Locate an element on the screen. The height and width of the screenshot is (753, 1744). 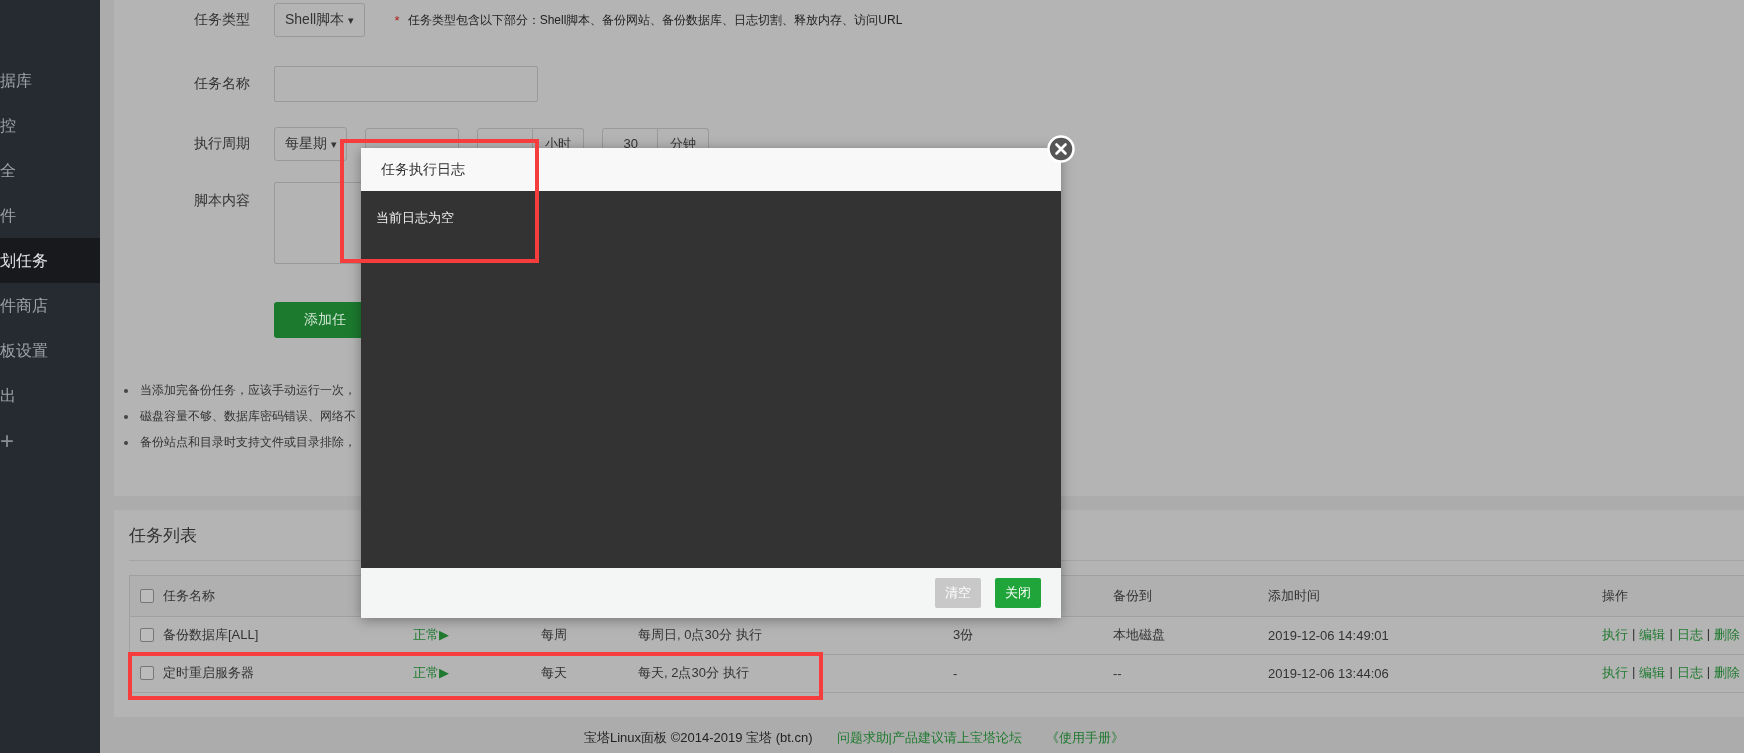
sidebar-item: 据库 is located at coordinates (50, 80).